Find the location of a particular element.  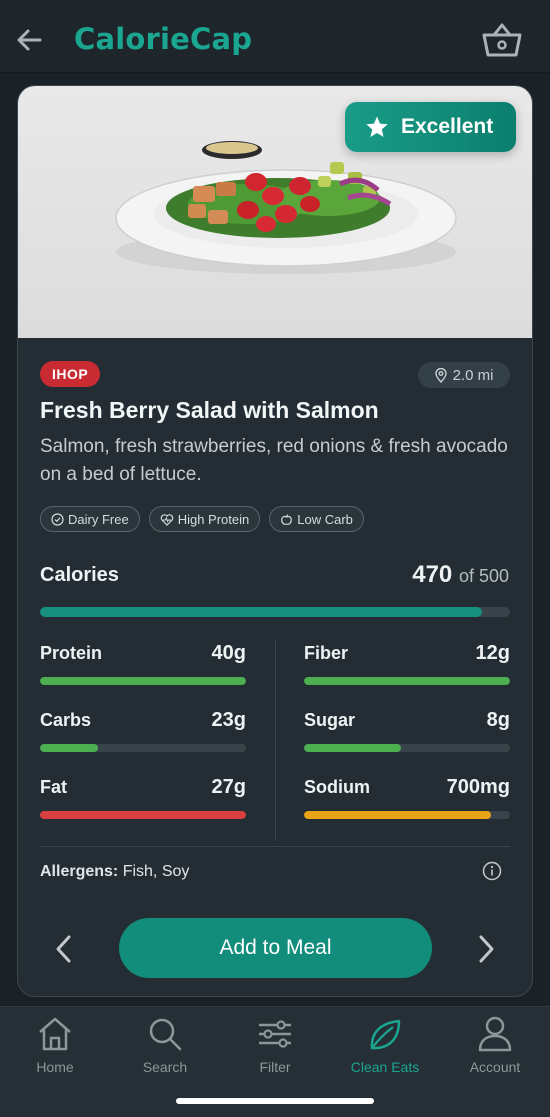

basket-icon is located at coordinates (502, 40).